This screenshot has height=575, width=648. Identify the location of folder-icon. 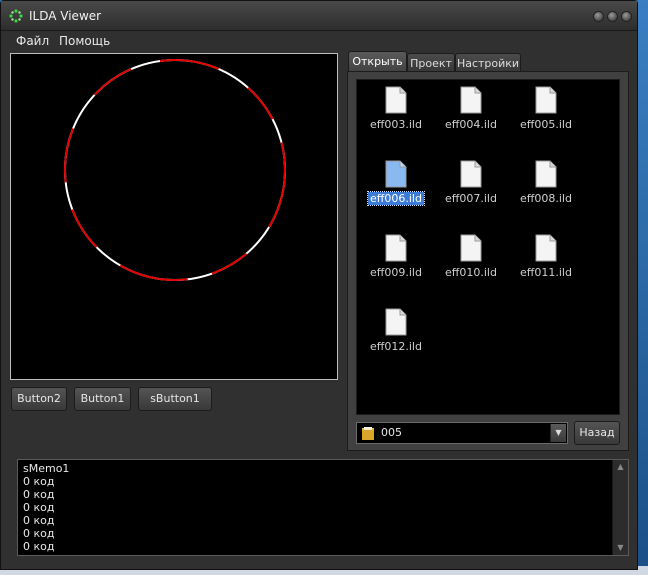
(368, 433).